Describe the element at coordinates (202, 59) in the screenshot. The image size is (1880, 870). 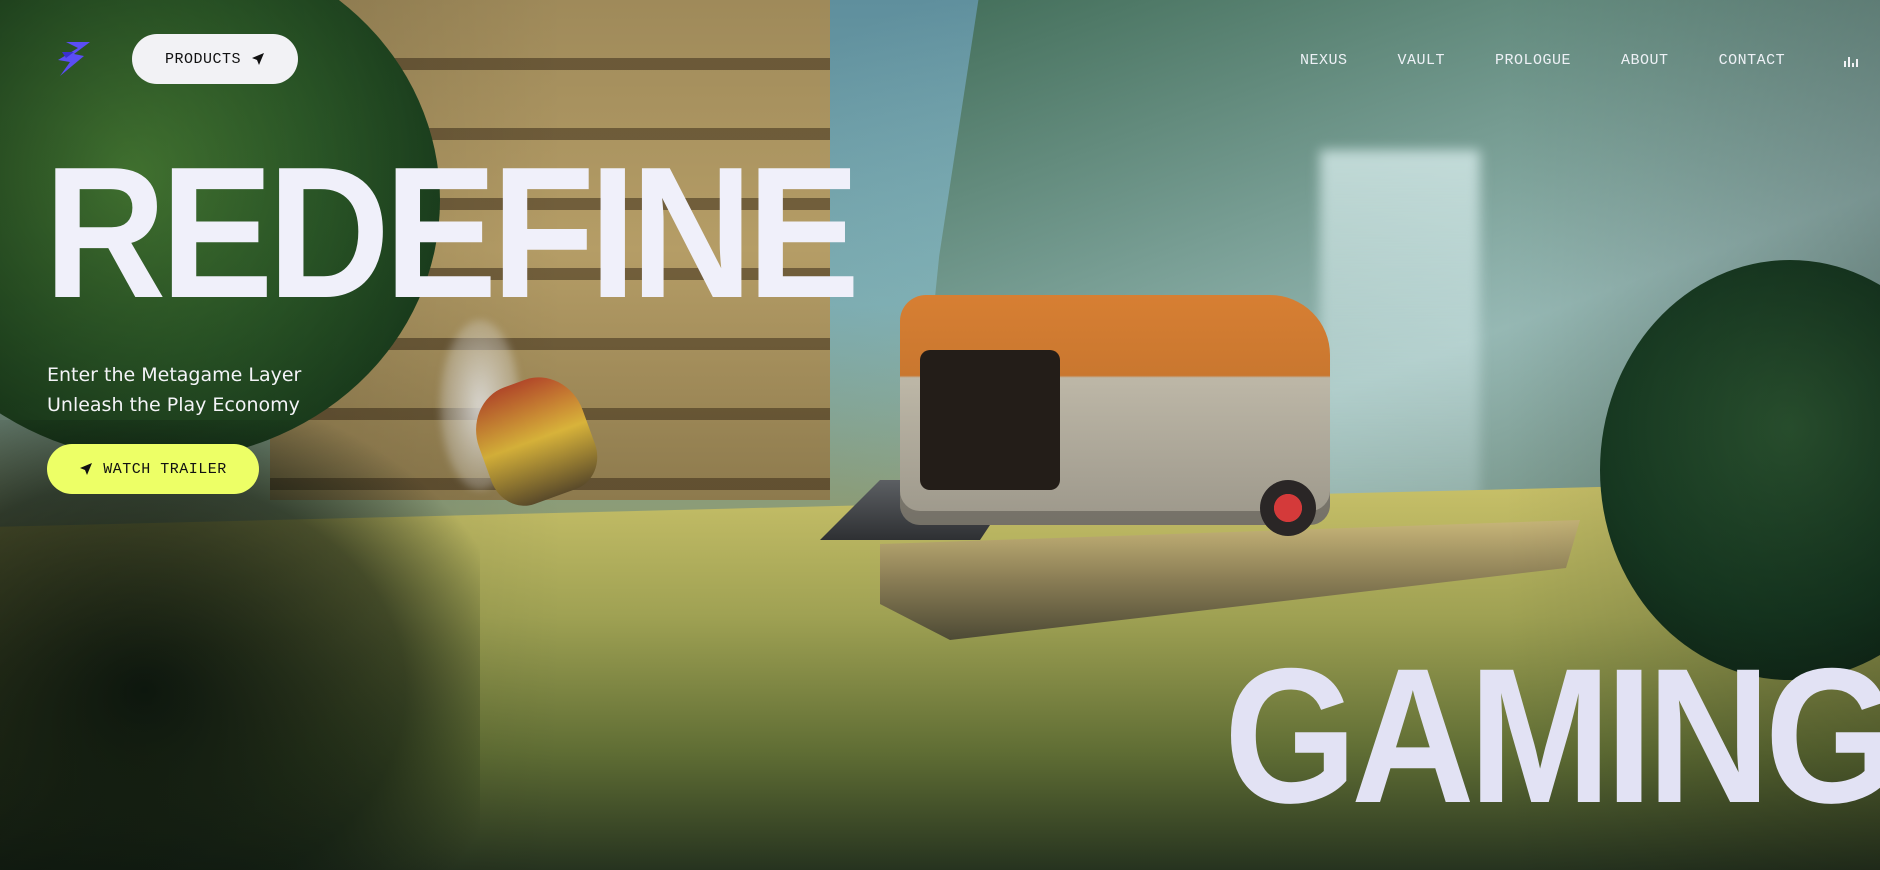
I see `products-button-label: PRODUCTS` at that location.